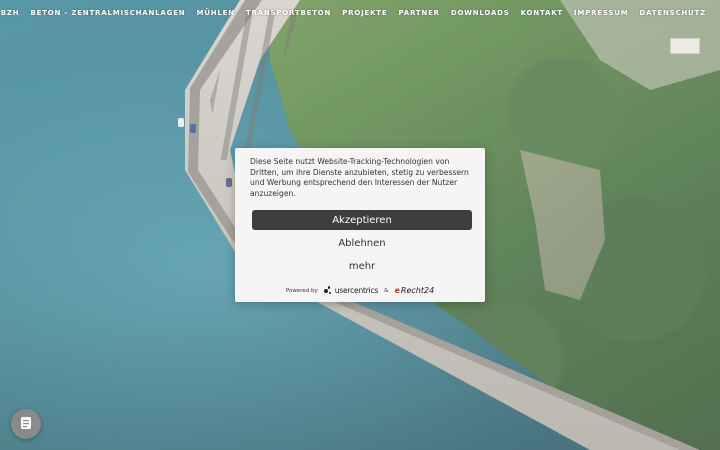 This screenshot has width=720, height=450. Describe the element at coordinates (417, 290) in the screenshot. I see `erecht24-label: Recht24` at that location.